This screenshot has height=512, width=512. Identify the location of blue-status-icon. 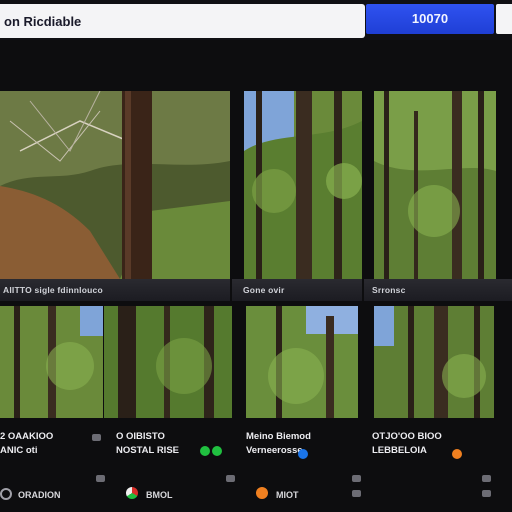
(303, 454).